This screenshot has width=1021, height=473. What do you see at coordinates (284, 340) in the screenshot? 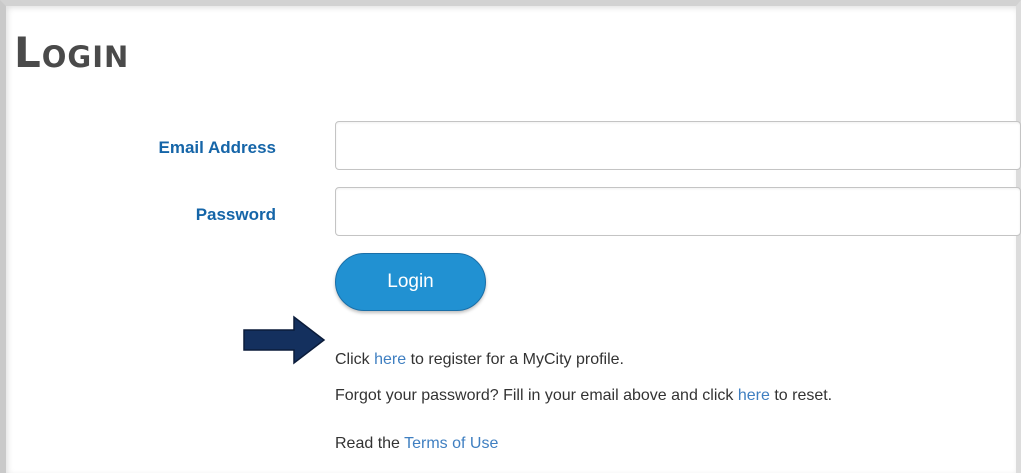
I see `right-arrow-icon` at bounding box center [284, 340].